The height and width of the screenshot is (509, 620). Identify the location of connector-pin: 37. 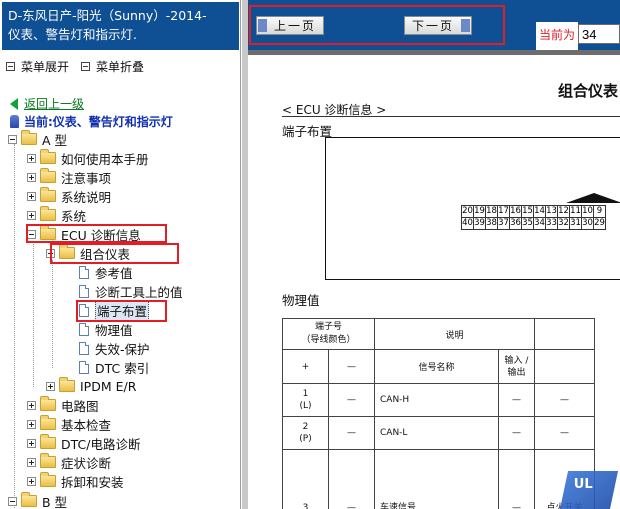
(503, 223).